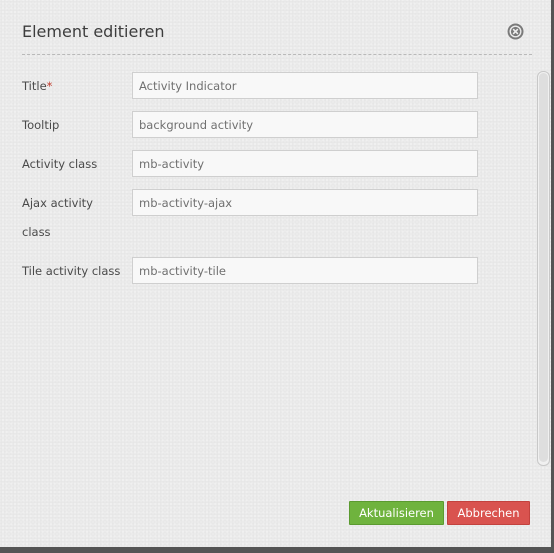 The image size is (554, 553). What do you see at coordinates (305, 124) in the screenshot?
I see `tooltip-input` at bounding box center [305, 124].